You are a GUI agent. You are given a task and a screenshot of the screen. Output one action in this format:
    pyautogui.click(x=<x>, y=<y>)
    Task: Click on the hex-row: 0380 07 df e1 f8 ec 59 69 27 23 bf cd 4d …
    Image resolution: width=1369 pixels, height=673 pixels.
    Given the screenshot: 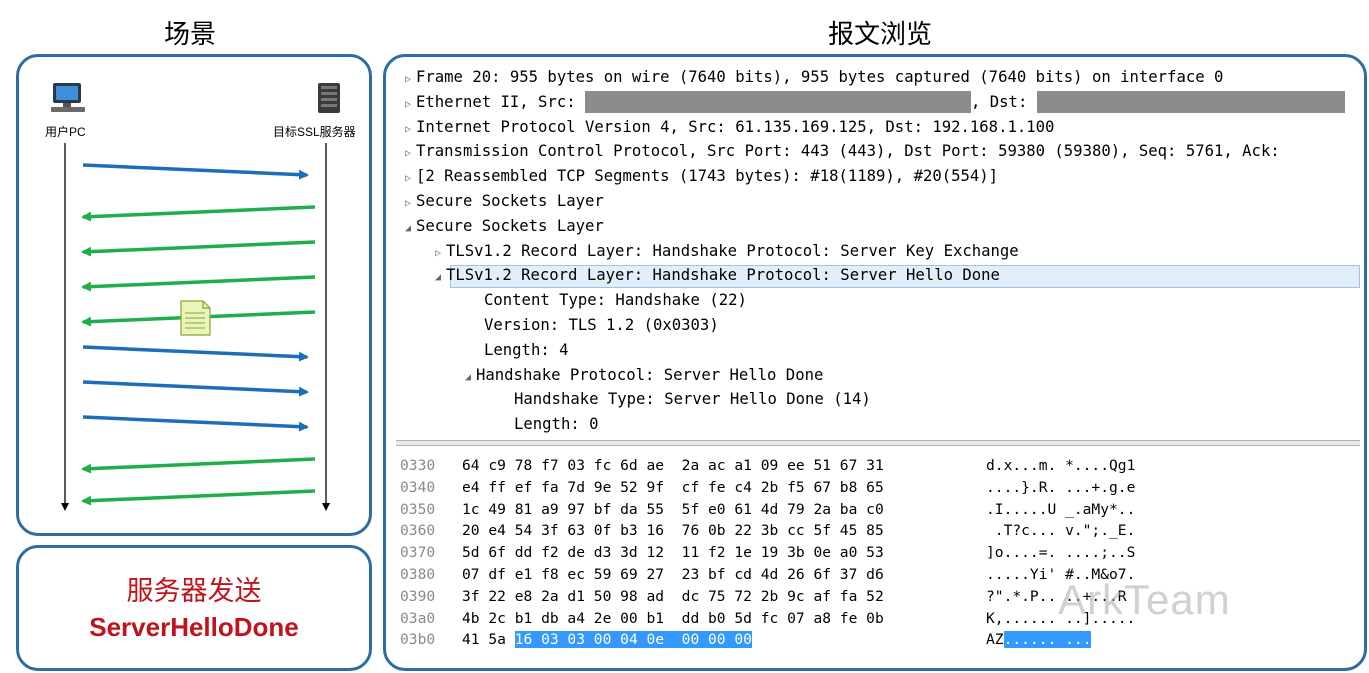 What is the action you would take?
    pyautogui.click(x=767, y=575)
    